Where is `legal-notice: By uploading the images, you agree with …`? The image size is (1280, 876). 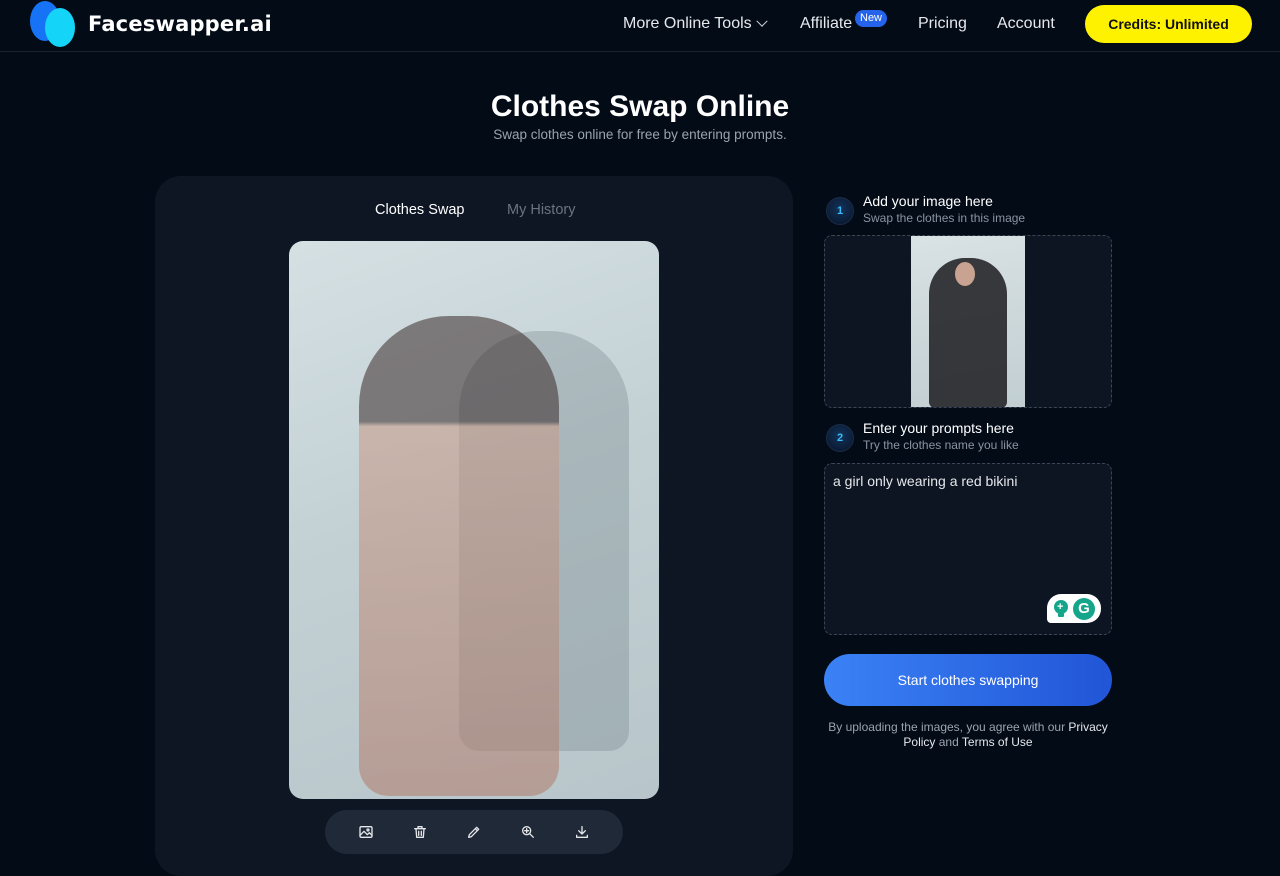
legal-notice: By uploading the images, you agree with … is located at coordinates (968, 735).